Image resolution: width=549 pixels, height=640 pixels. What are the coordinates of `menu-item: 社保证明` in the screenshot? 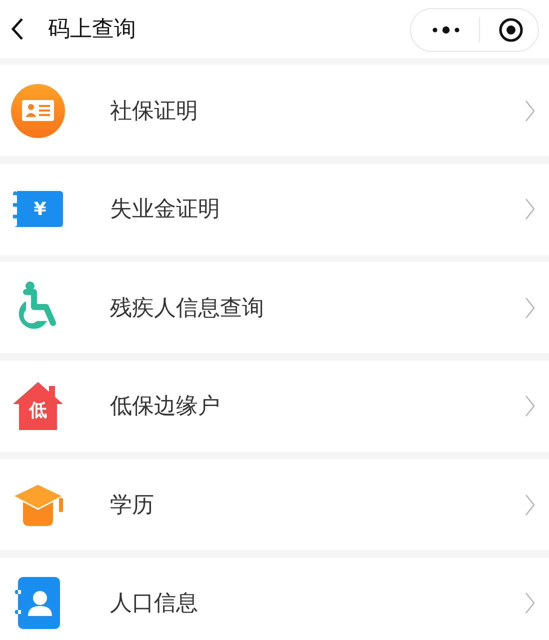 It's located at (274, 110).